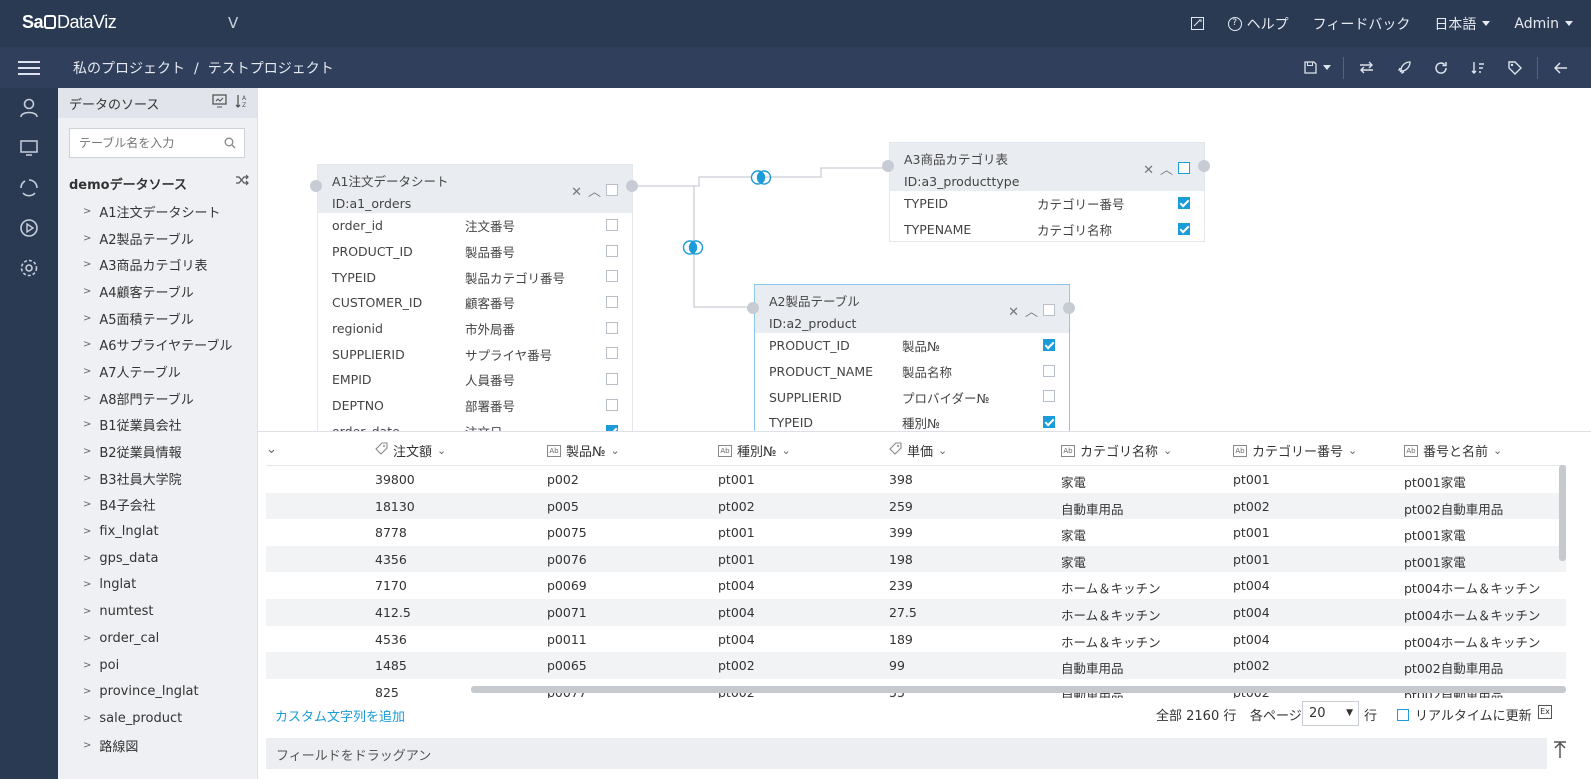  I want to click on cycle-icon, so click(29, 188).